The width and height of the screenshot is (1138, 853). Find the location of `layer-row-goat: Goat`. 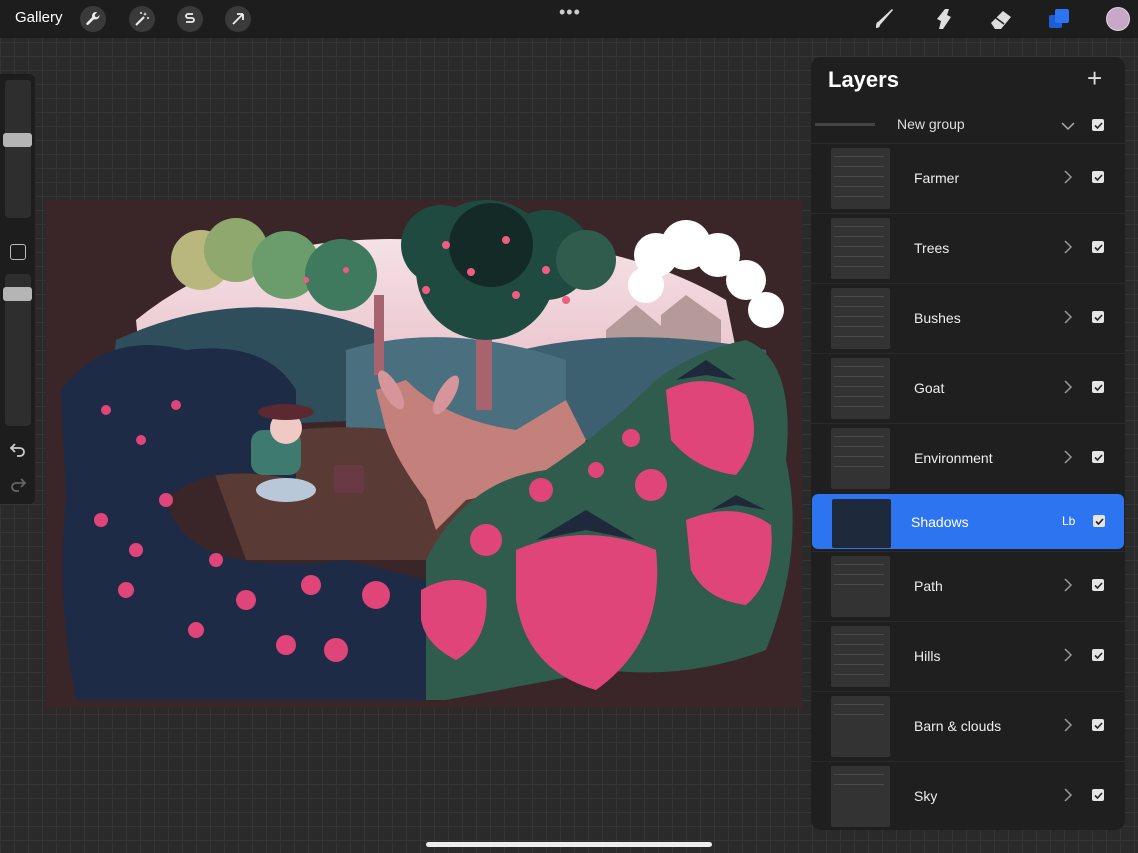

layer-row-goat: Goat is located at coordinates (968, 387).